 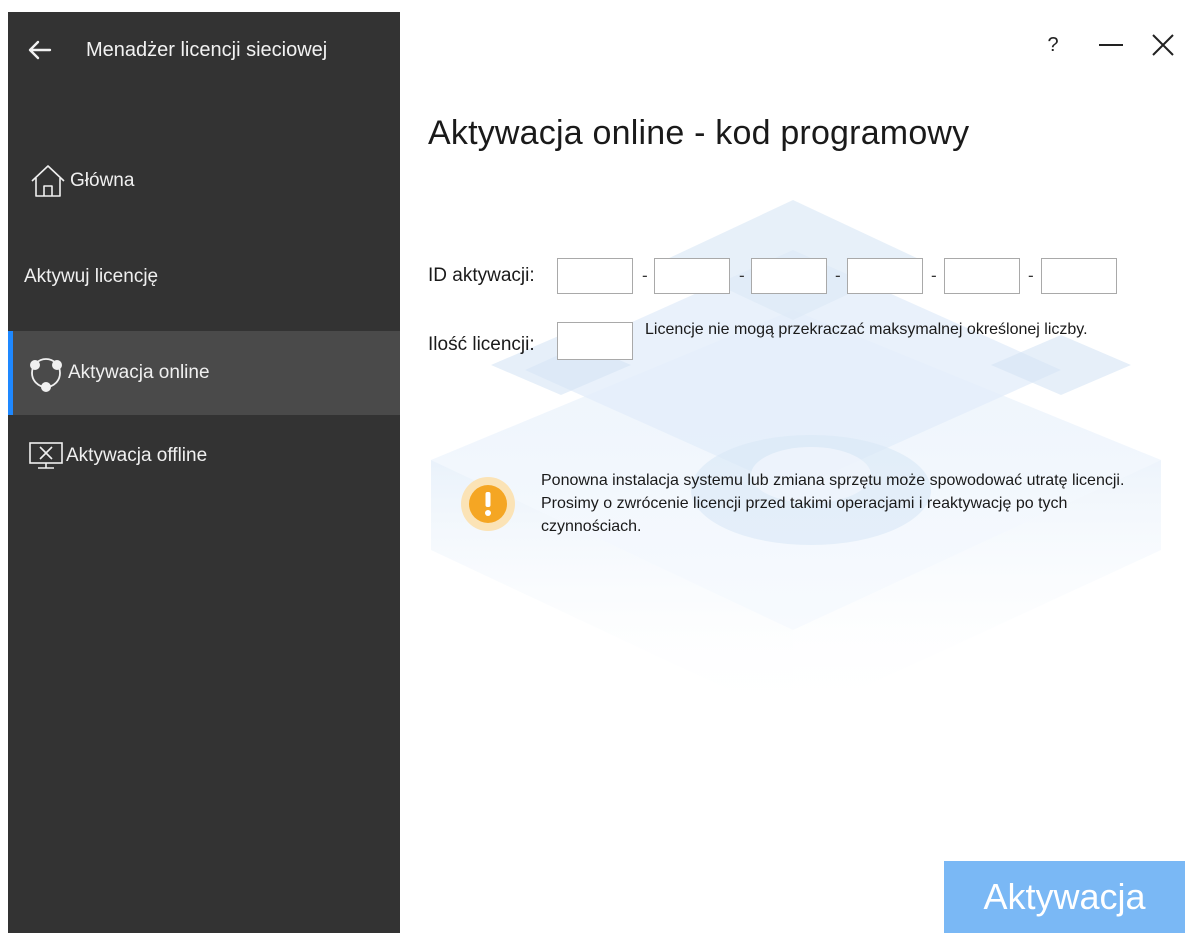 I want to click on sidebar-item-label: Aktywacja online, so click(x=139, y=372).